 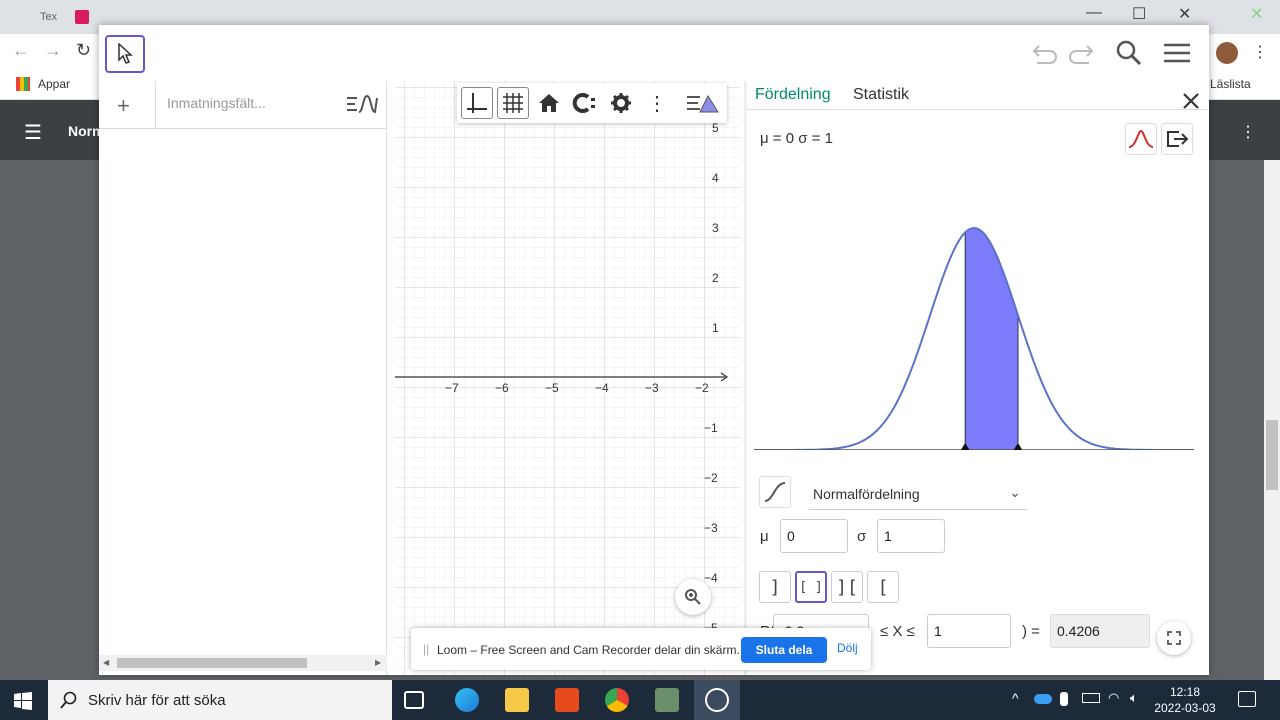 I want to click on notifications-icon, so click(x=1247, y=699).